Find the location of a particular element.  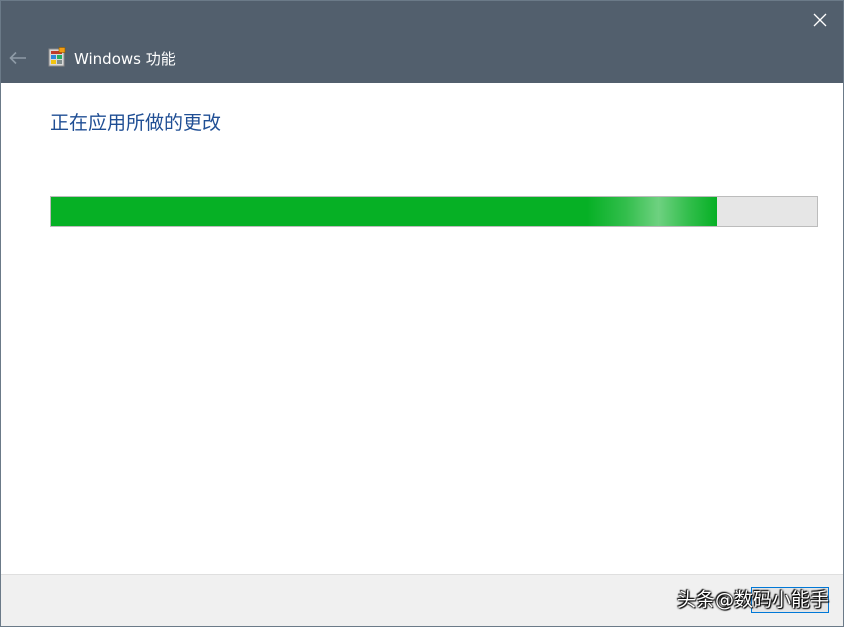

close-button is located at coordinates (820, 20).